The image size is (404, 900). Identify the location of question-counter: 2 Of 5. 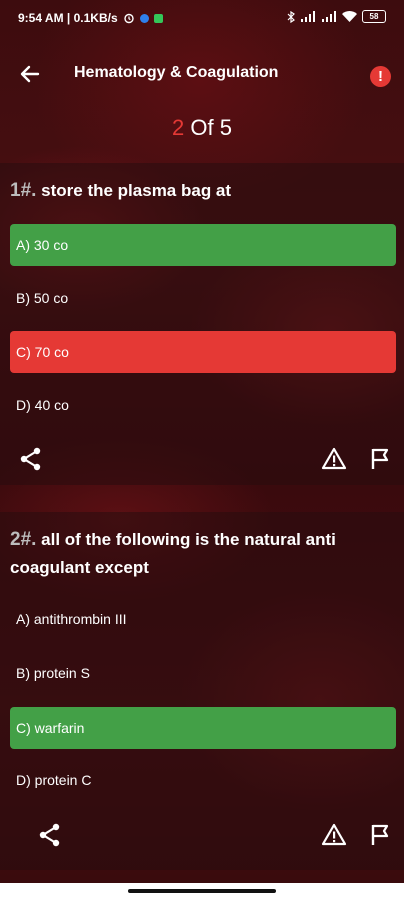
(202, 128).